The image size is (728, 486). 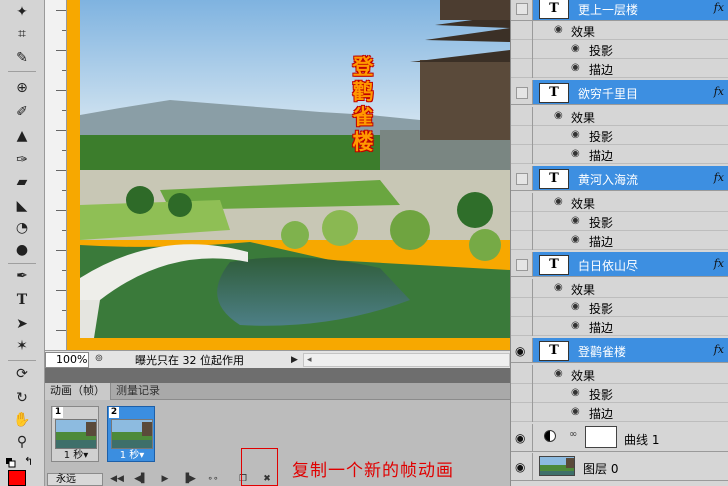 What do you see at coordinates (619, 438) in the screenshot?
I see `layer-row-curves: ◉ ∞ 曲线 1` at bounding box center [619, 438].